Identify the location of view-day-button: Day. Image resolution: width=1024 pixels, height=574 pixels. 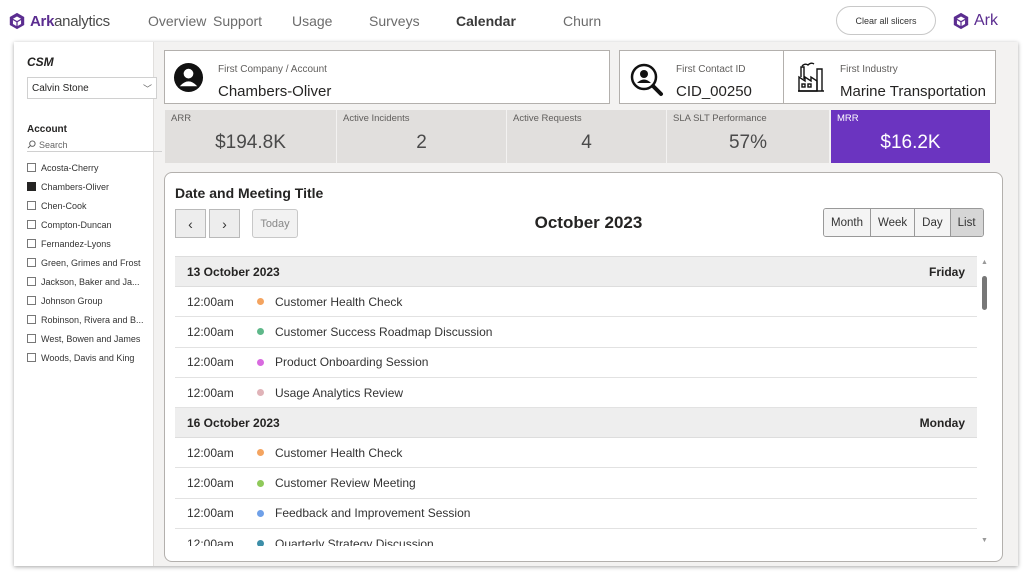
(933, 222).